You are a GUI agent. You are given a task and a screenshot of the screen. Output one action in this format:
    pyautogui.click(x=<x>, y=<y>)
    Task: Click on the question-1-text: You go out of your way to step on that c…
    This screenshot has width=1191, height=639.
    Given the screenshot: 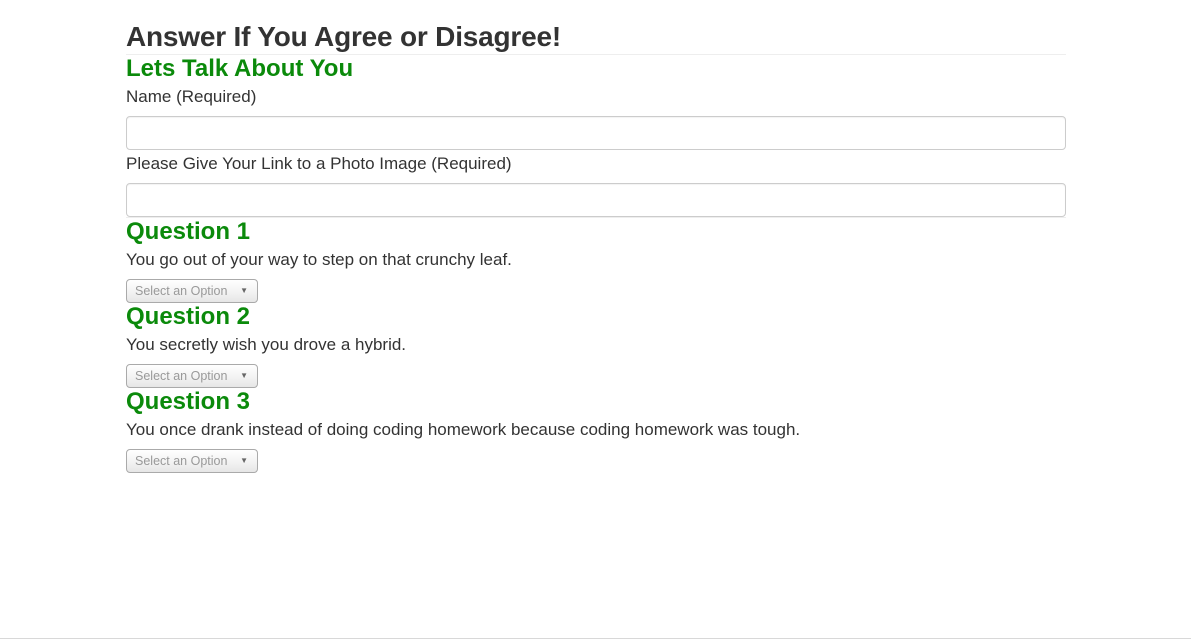 What is the action you would take?
    pyautogui.click(x=319, y=259)
    